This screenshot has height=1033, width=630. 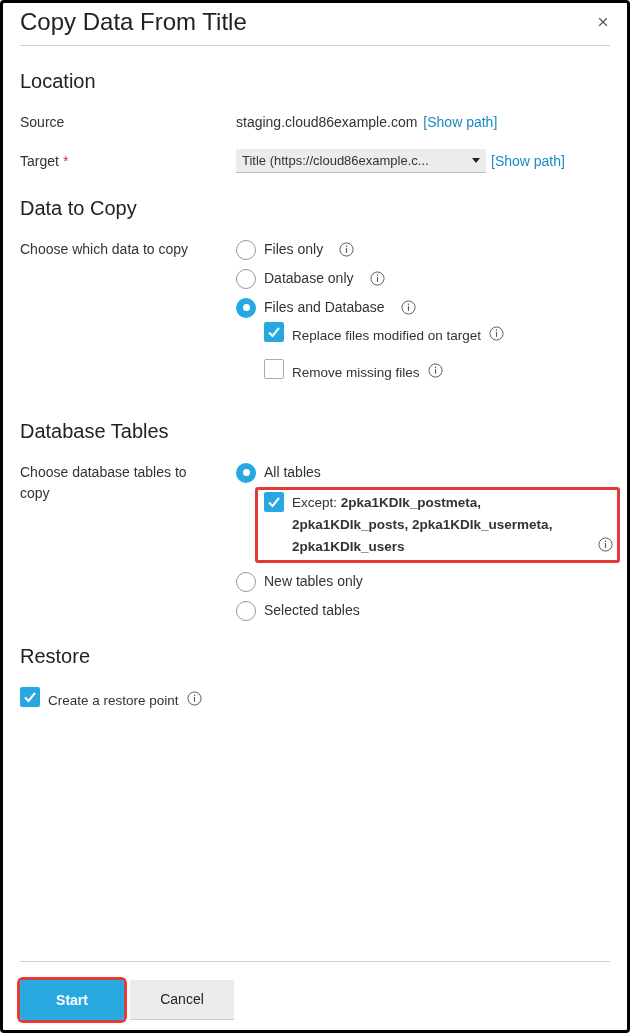 What do you see at coordinates (182, 1000) in the screenshot?
I see `cancel-button: Cancel` at bounding box center [182, 1000].